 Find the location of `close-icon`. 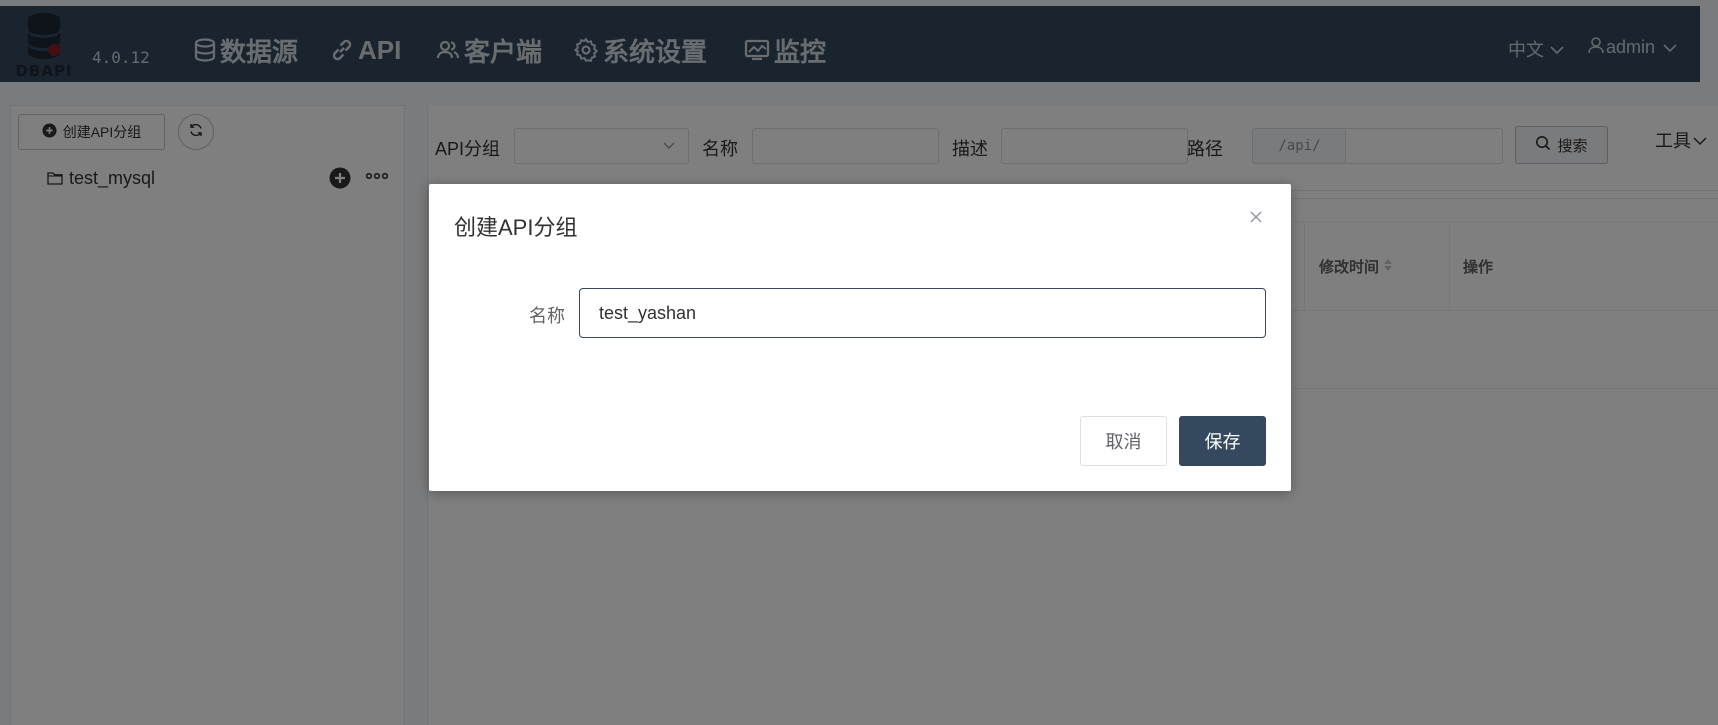

close-icon is located at coordinates (1256, 217).